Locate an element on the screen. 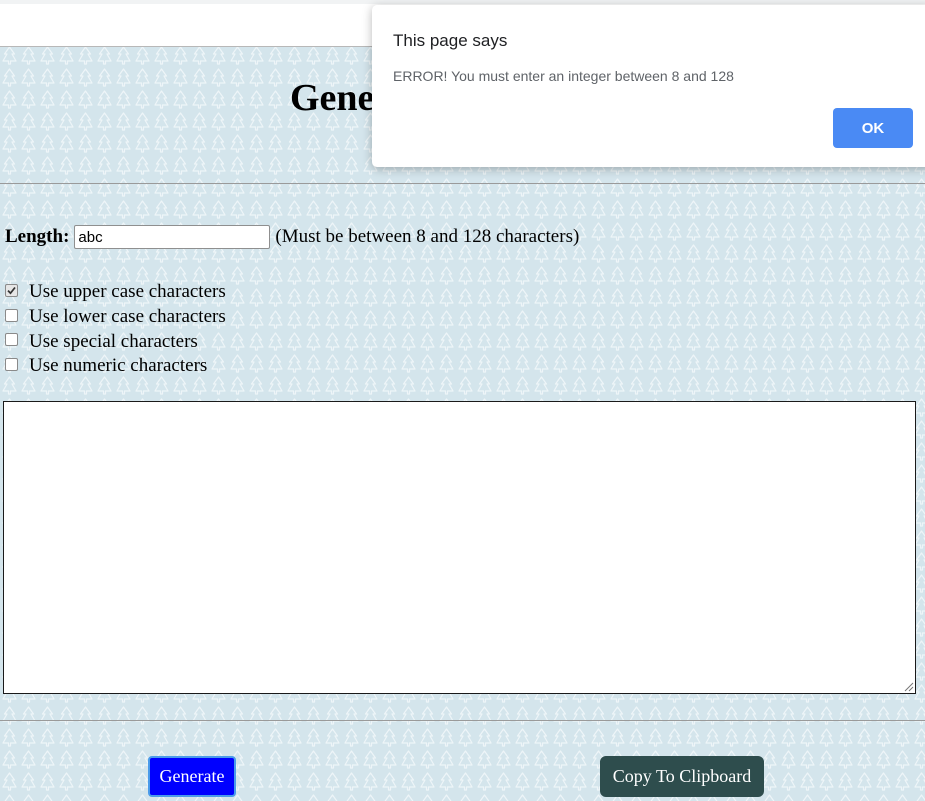 Image resolution: width=925 pixels, height=801 pixels. length-input is located at coordinates (172, 237).